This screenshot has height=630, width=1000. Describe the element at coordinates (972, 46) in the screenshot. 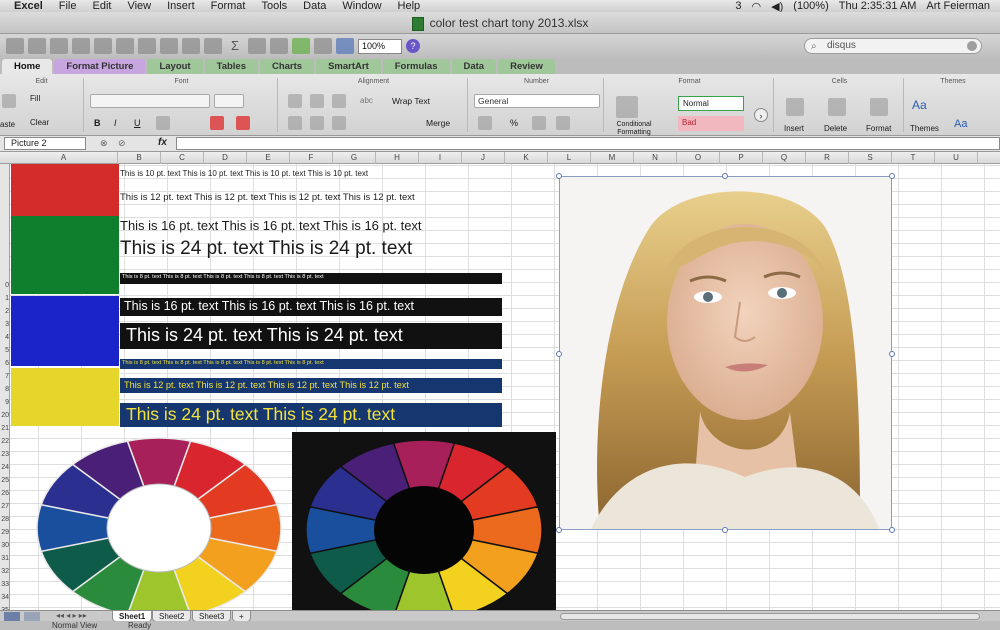

I see `clear-search-icon` at that location.